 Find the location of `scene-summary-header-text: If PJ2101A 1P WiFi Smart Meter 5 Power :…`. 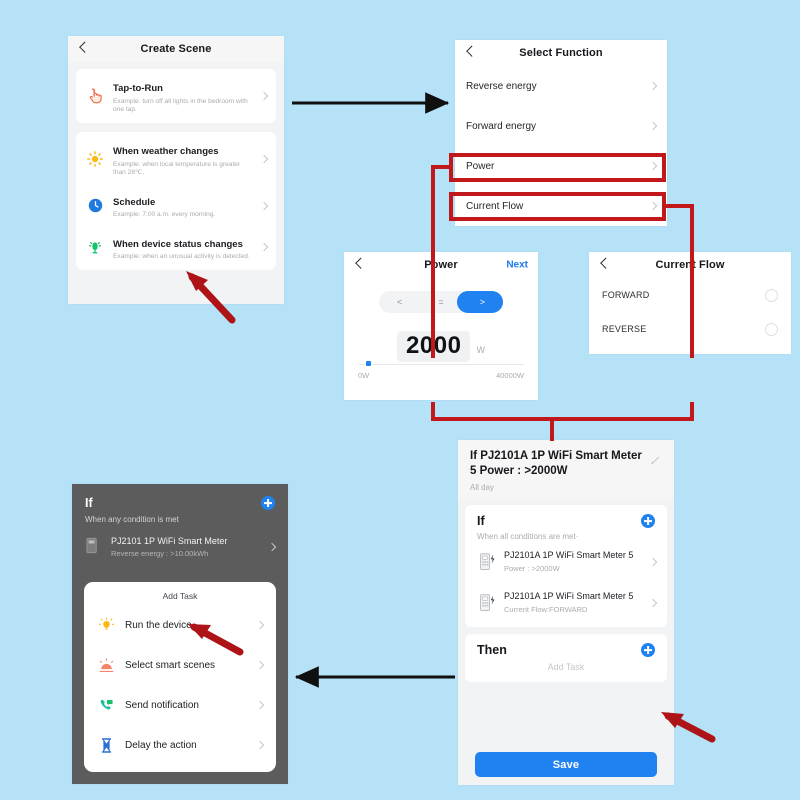

scene-summary-header-text: If PJ2101A 1P WiFi Smart Meter 5 Power :… is located at coordinates (557, 470).